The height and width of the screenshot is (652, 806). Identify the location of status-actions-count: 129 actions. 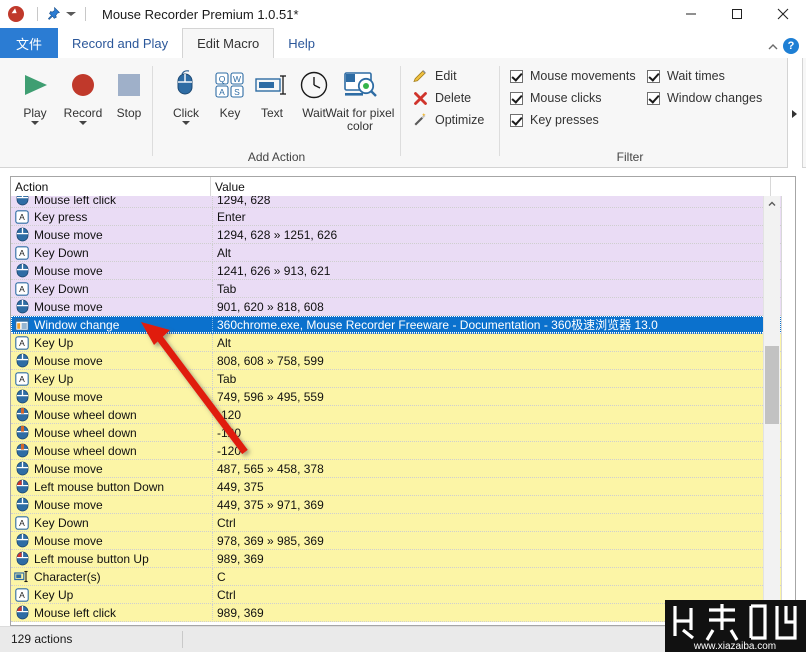
(42, 639).